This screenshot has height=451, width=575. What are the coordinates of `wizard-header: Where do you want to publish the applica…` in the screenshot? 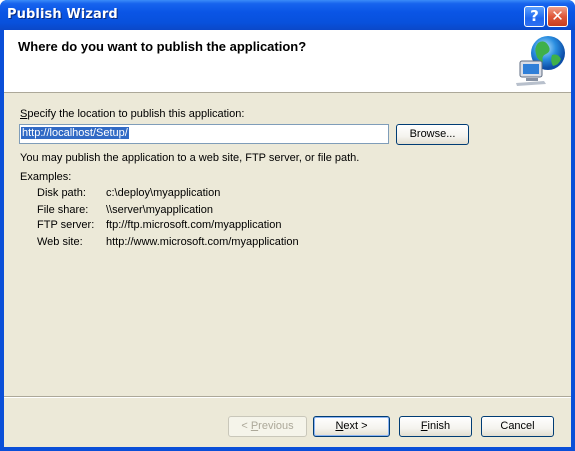 It's located at (287, 61).